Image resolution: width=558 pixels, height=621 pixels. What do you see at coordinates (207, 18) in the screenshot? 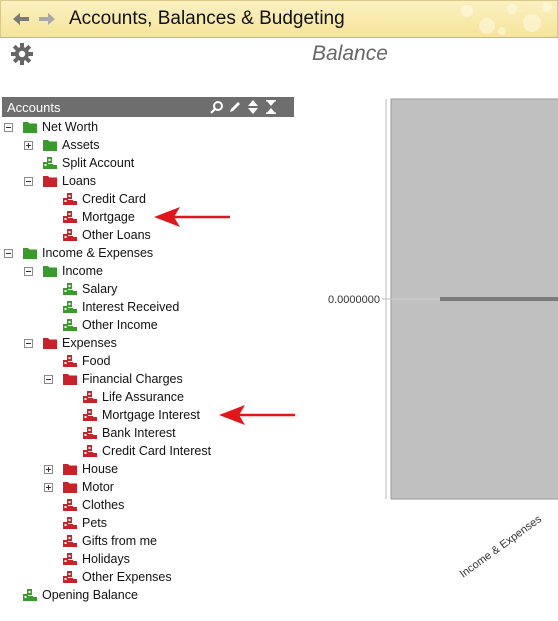
I see `window-title: Accounts, Balances & Budgeting` at bounding box center [207, 18].